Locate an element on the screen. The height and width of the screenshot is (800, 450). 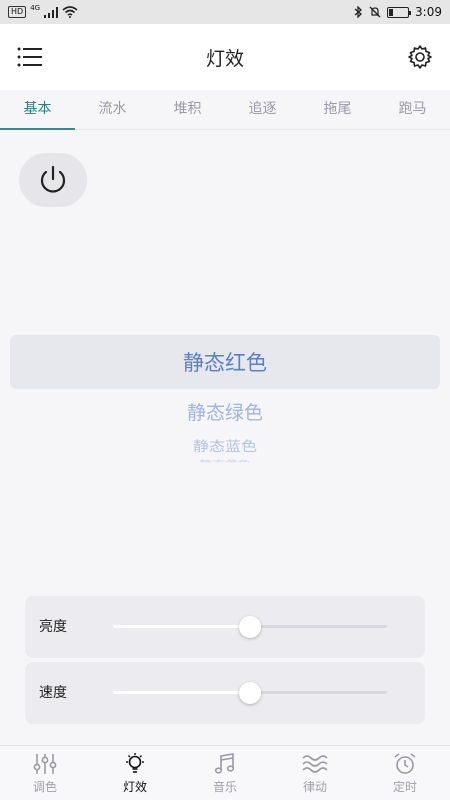
tab-basic: 基本 is located at coordinates (37, 110).